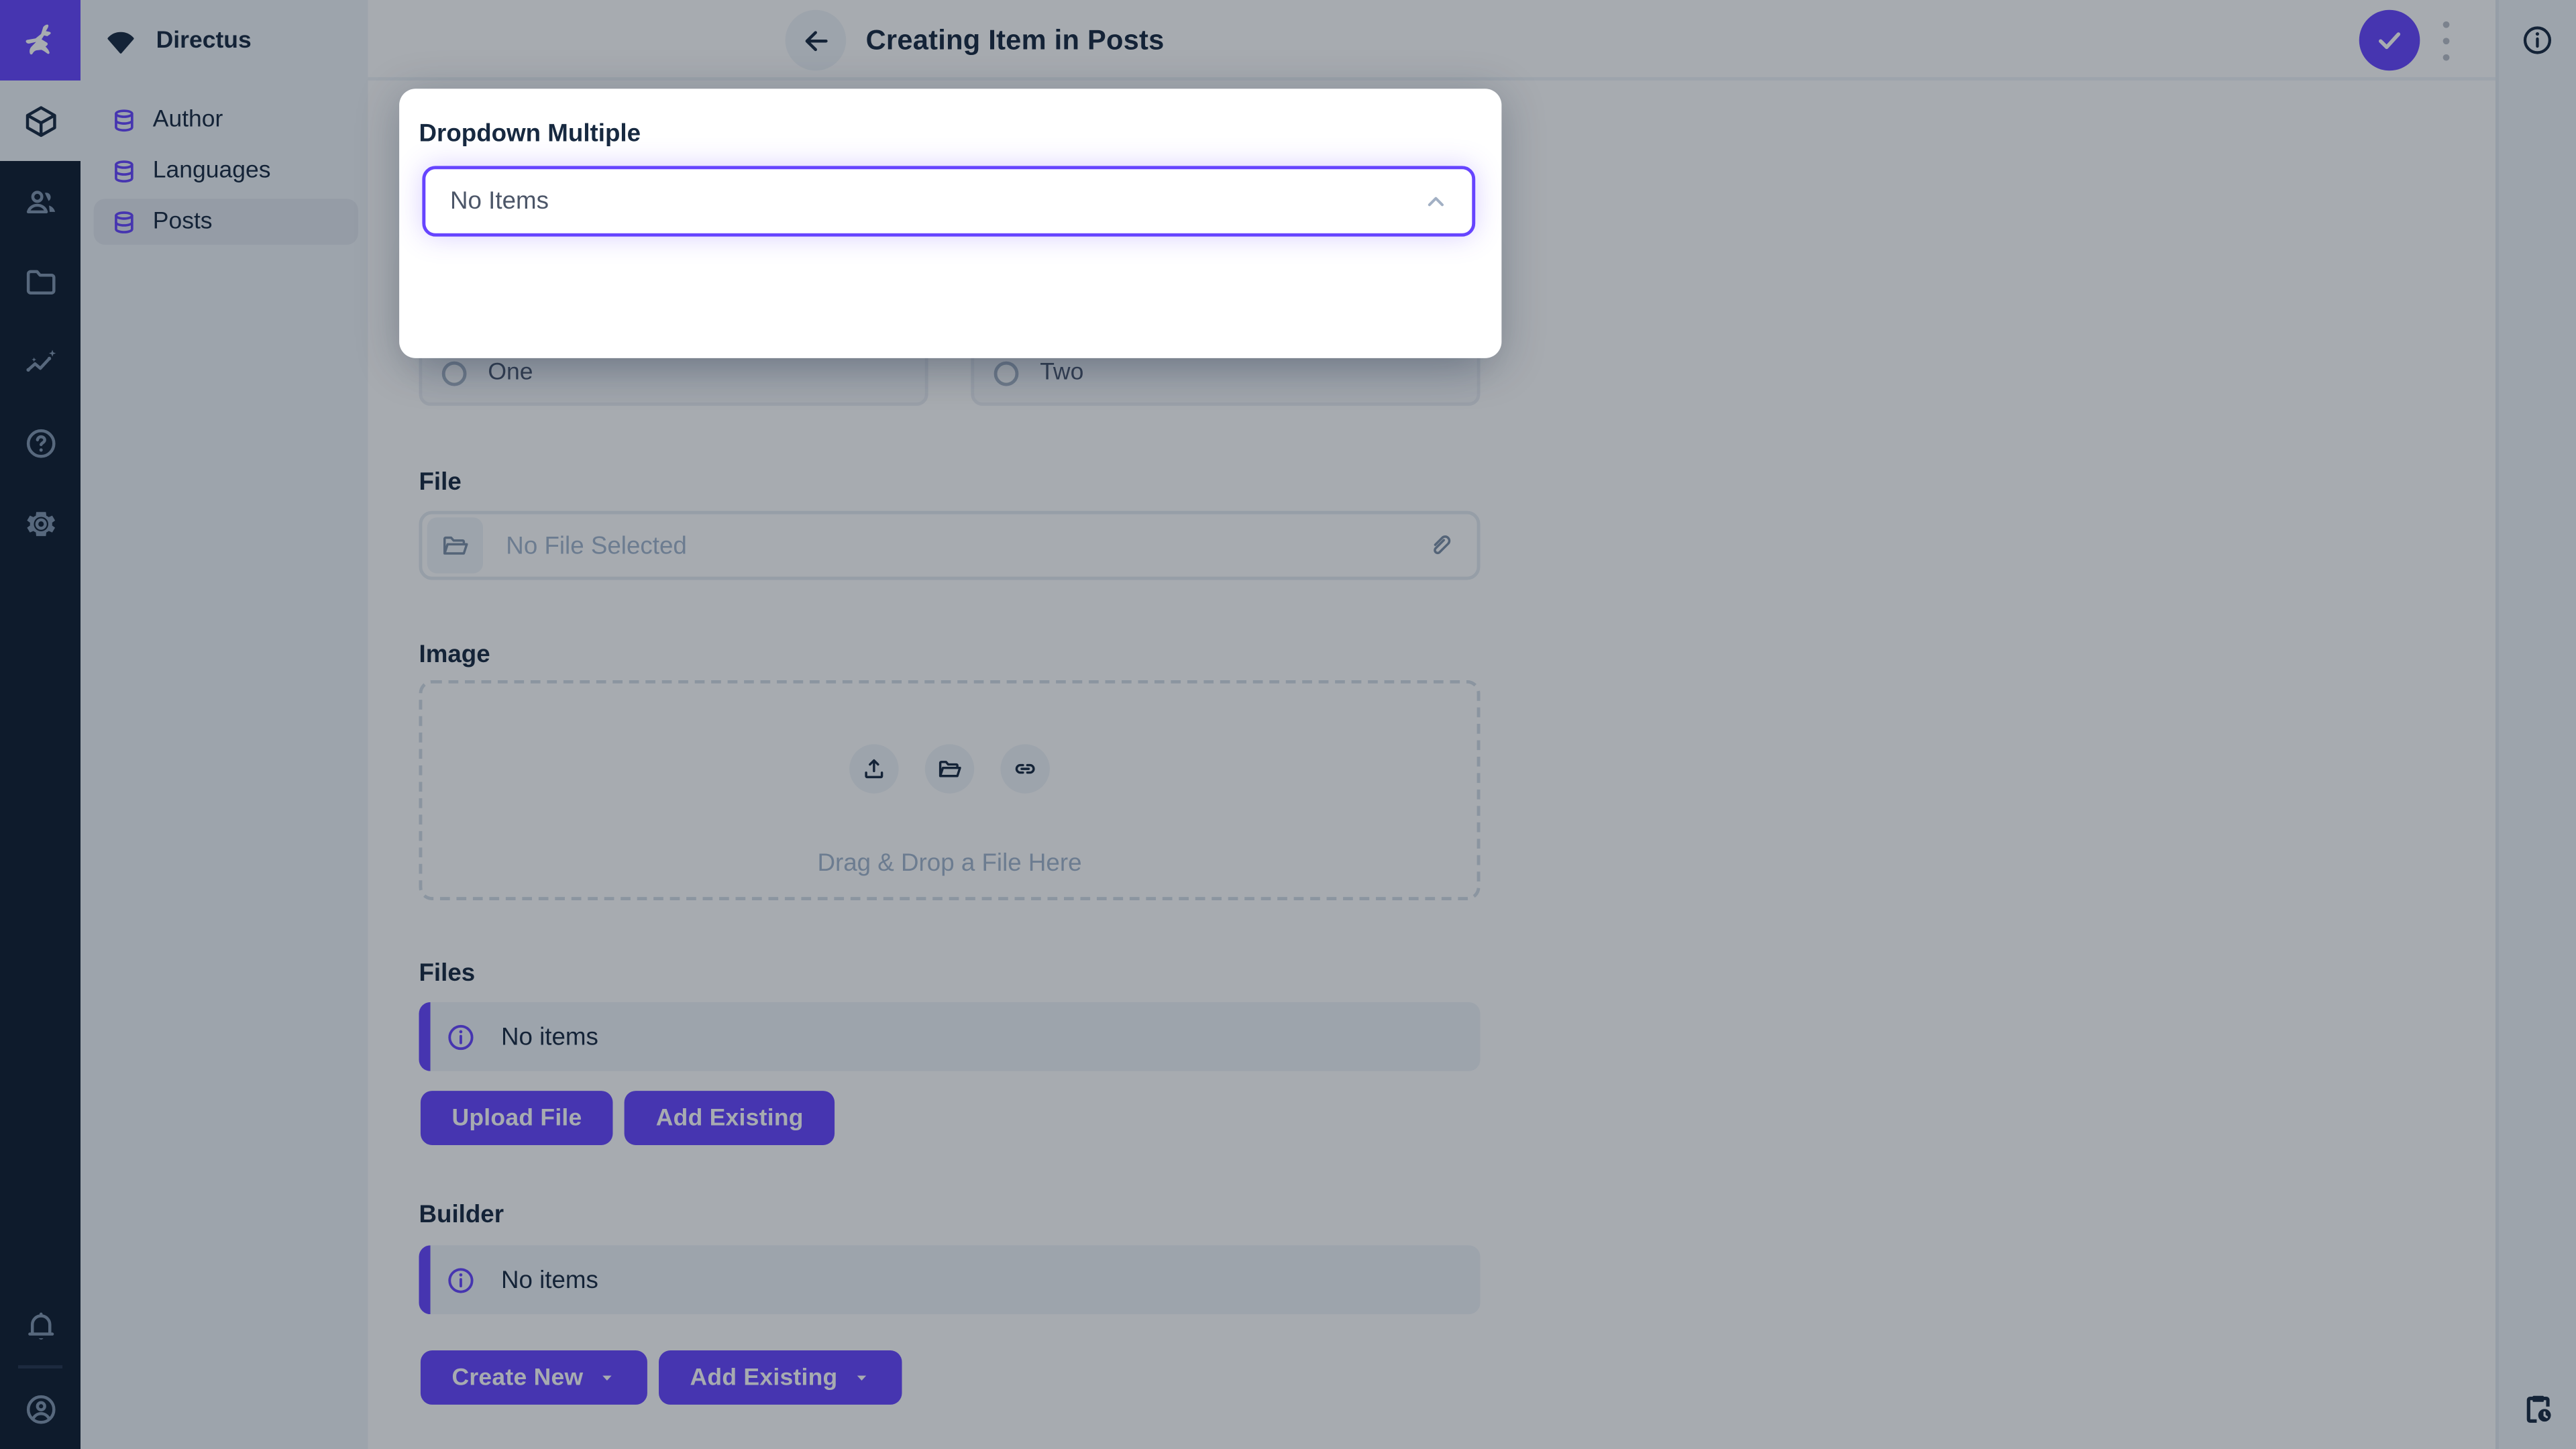  What do you see at coordinates (530, 133) in the screenshot?
I see `dropdown-multiple-label: Dropdown Multiple` at bounding box center [530, 133].